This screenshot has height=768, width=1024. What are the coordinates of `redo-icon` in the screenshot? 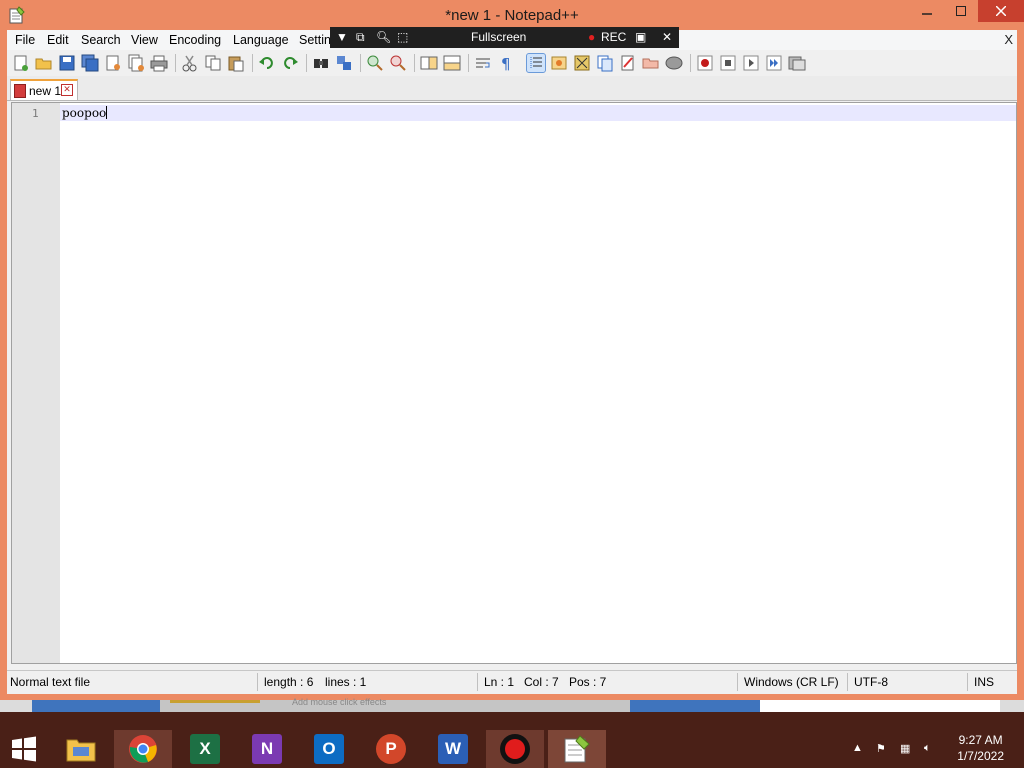 It's located at (290, 63).